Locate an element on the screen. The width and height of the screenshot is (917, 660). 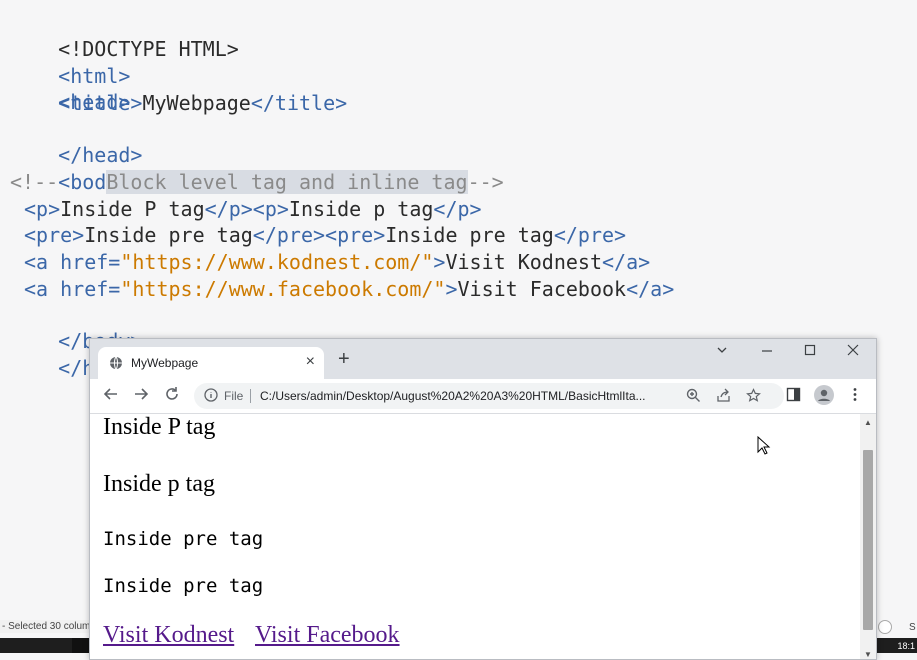
close-window-icon is located at coordinates (853, 351).